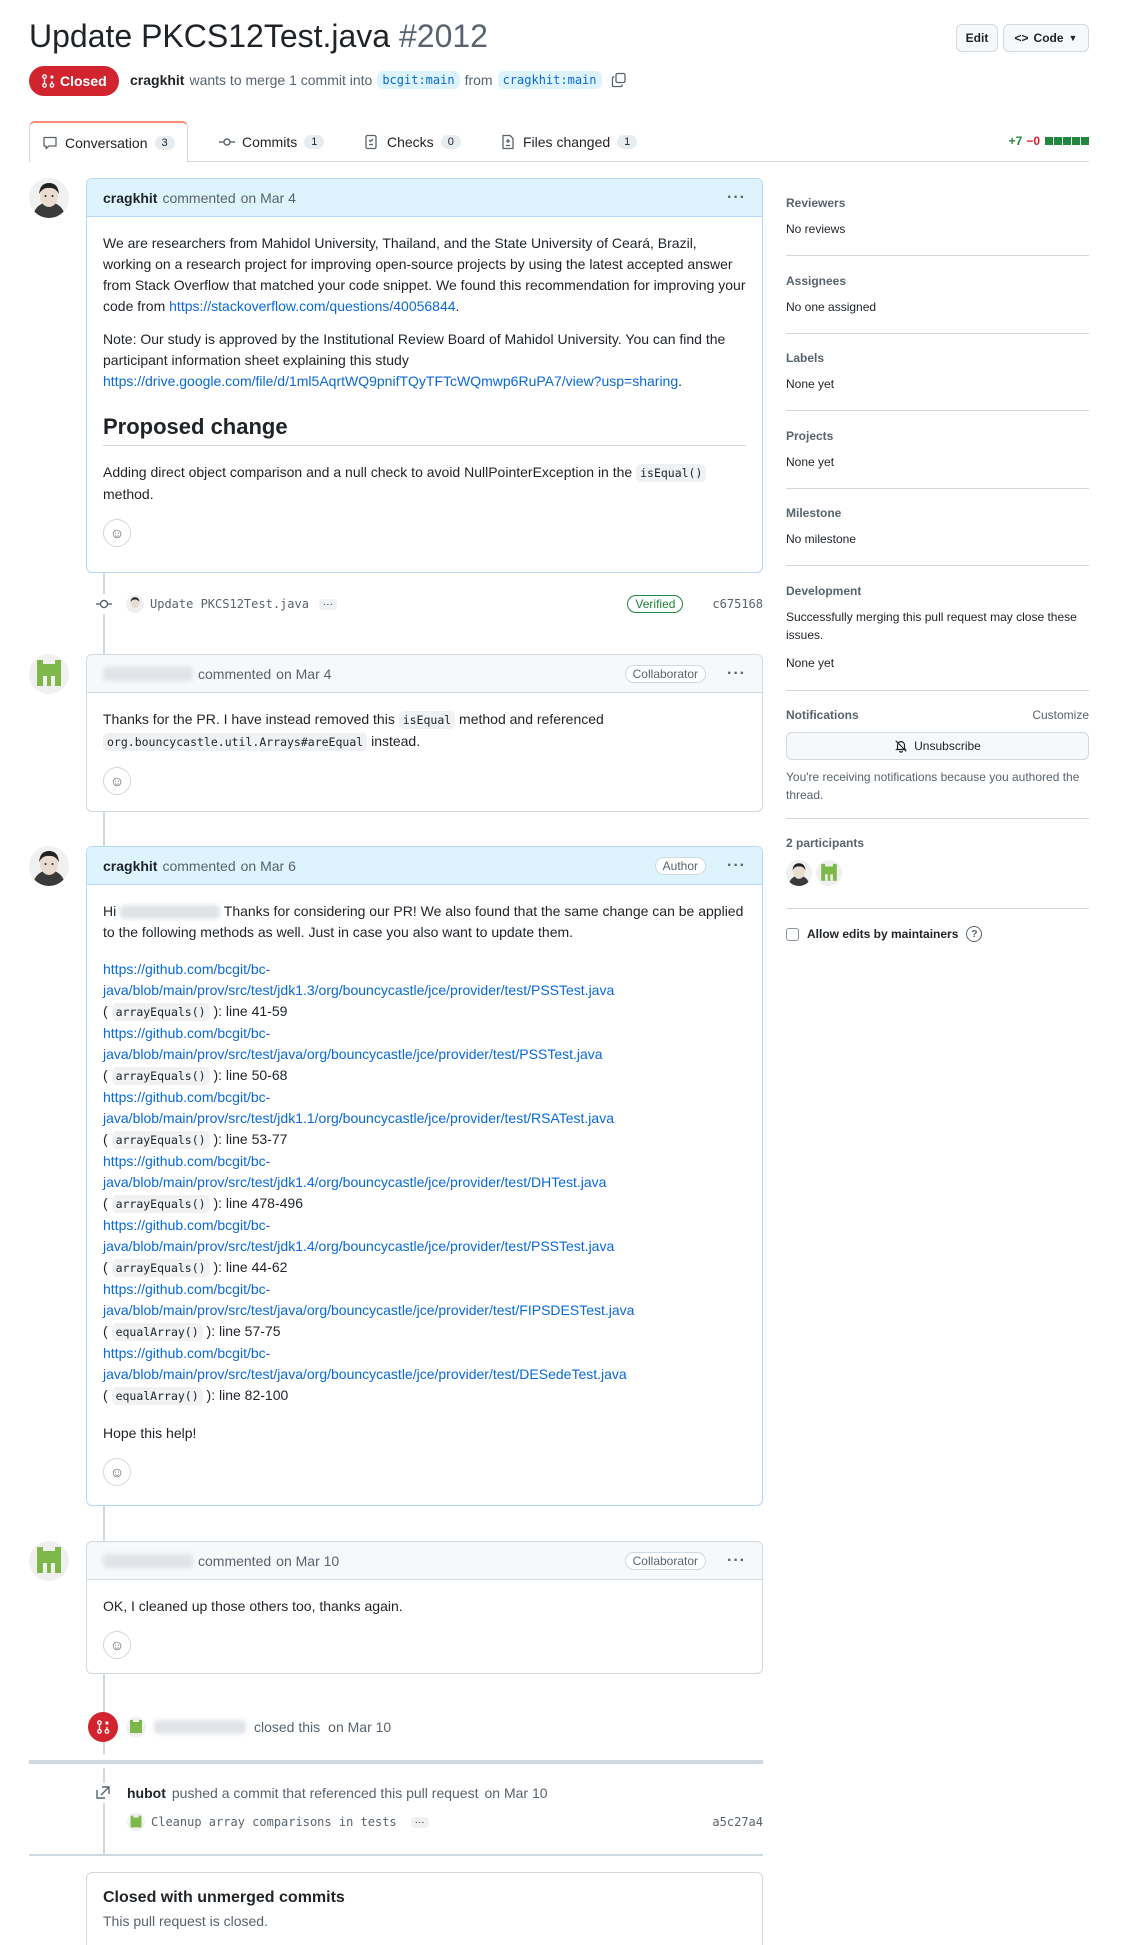 The height and width of the screenshot is (1945, 1130). What do you see at coordinates (48, 81) in the screenshot?
I see `pr-closed-icon` at bounding box center [48, 81].